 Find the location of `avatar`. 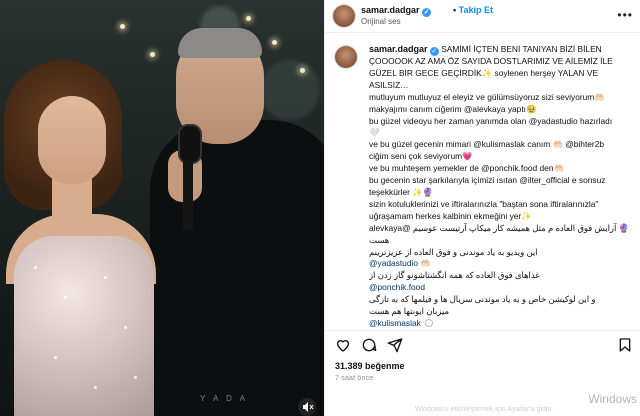

avatar is located at coordinates (344, 16).